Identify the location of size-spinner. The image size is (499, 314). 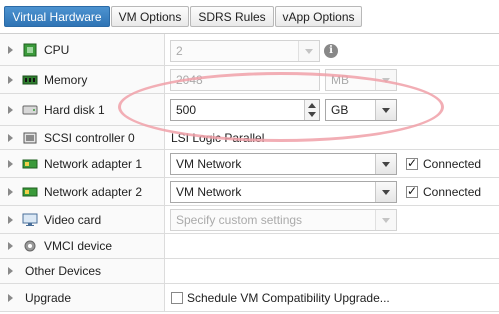
(311, 110).